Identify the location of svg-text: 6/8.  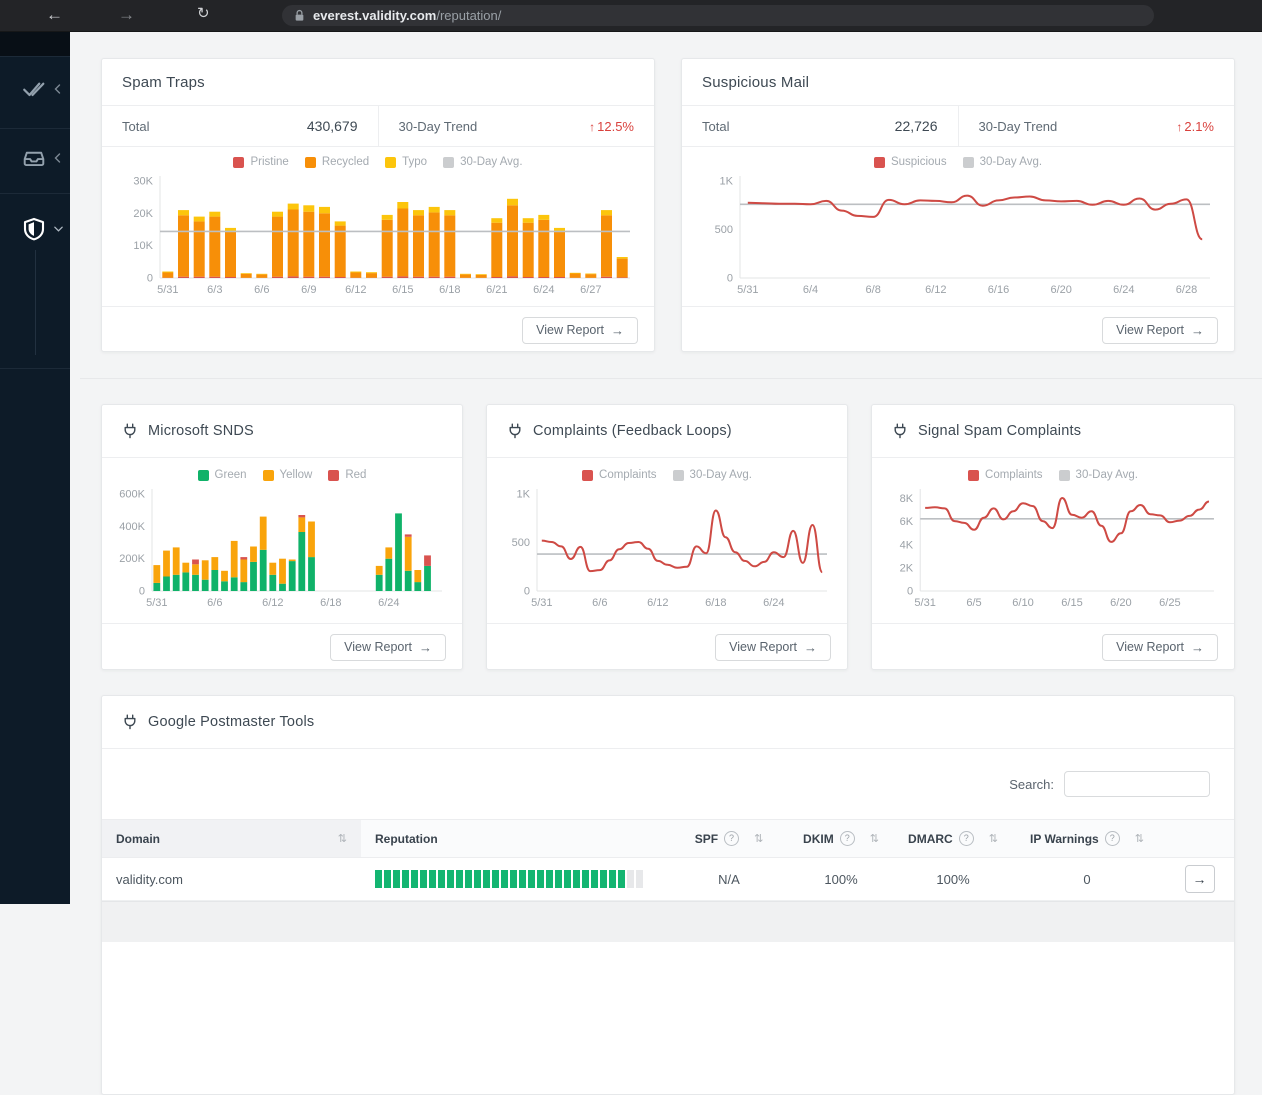
(873, 290).